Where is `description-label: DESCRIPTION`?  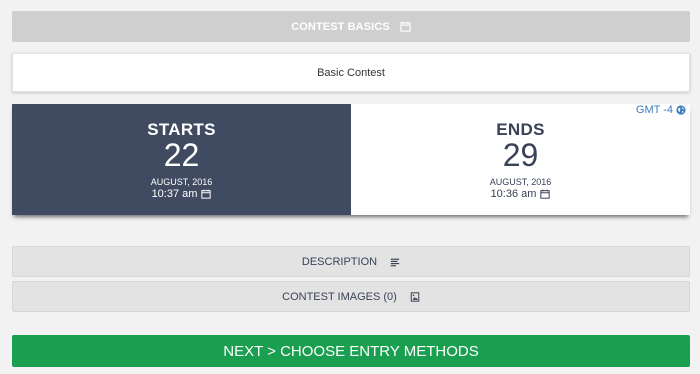
description-label: DESCRIPTION is located at coordinates (339, 261).